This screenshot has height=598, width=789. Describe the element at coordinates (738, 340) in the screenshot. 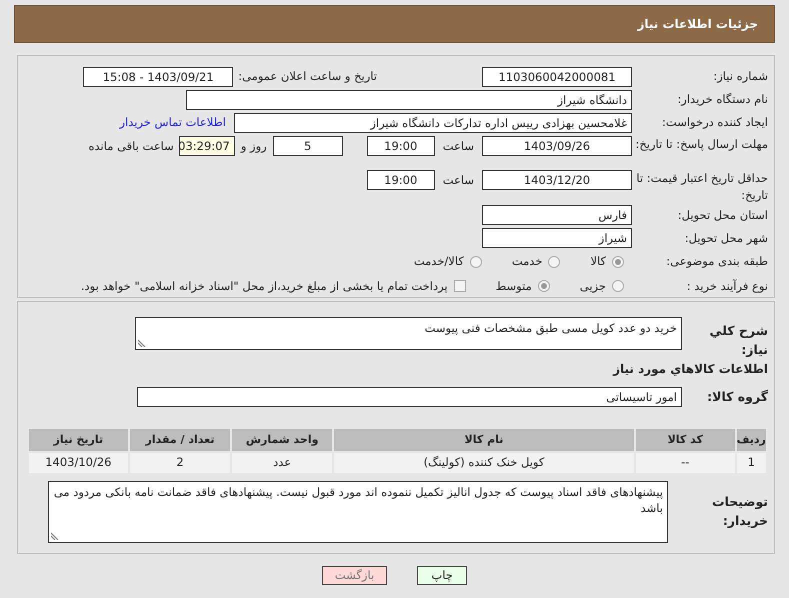

I see `field-label: شرح کلي نياز:` at that location.